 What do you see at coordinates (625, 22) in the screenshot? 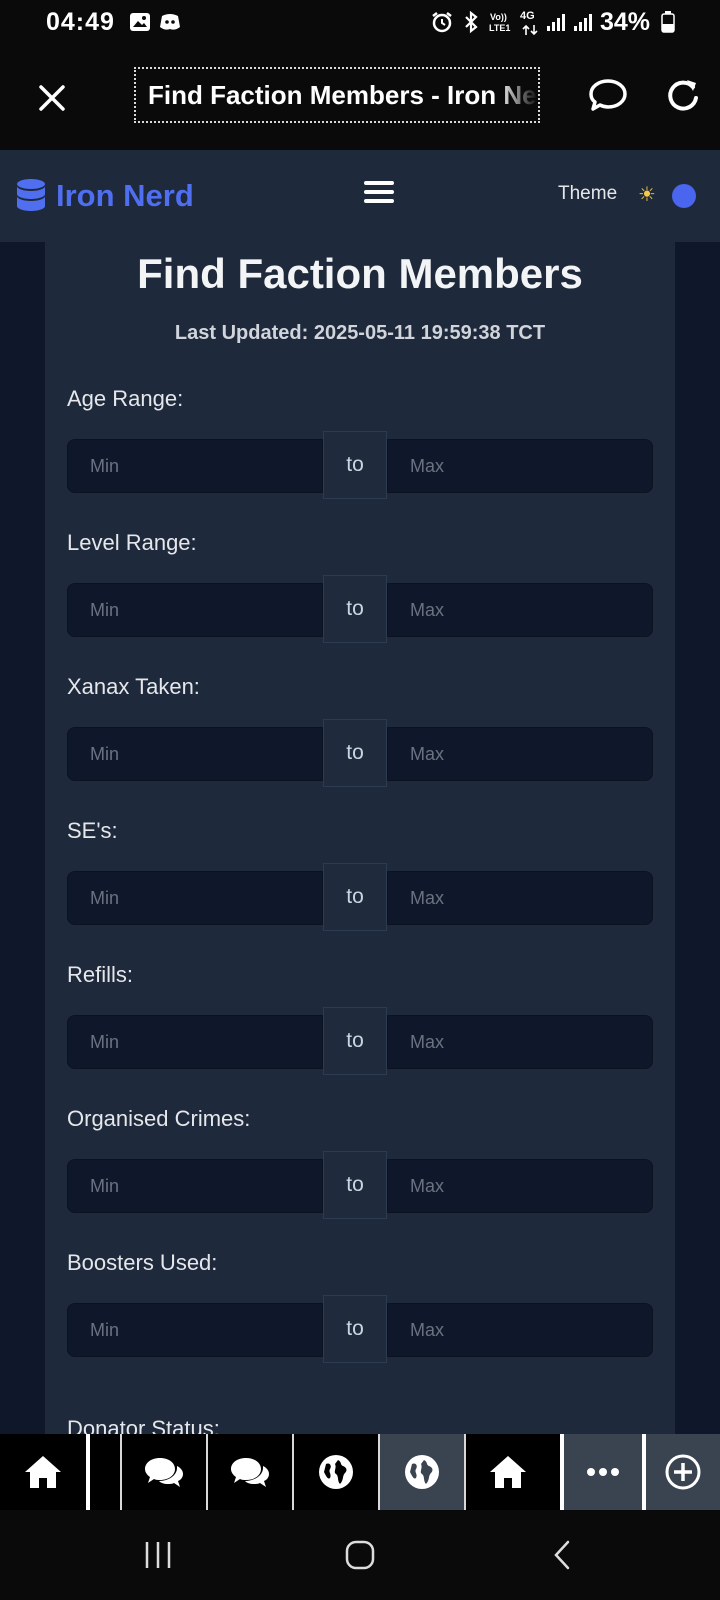
I see `battery-percent: 34%` at bounding box center [625, 22].